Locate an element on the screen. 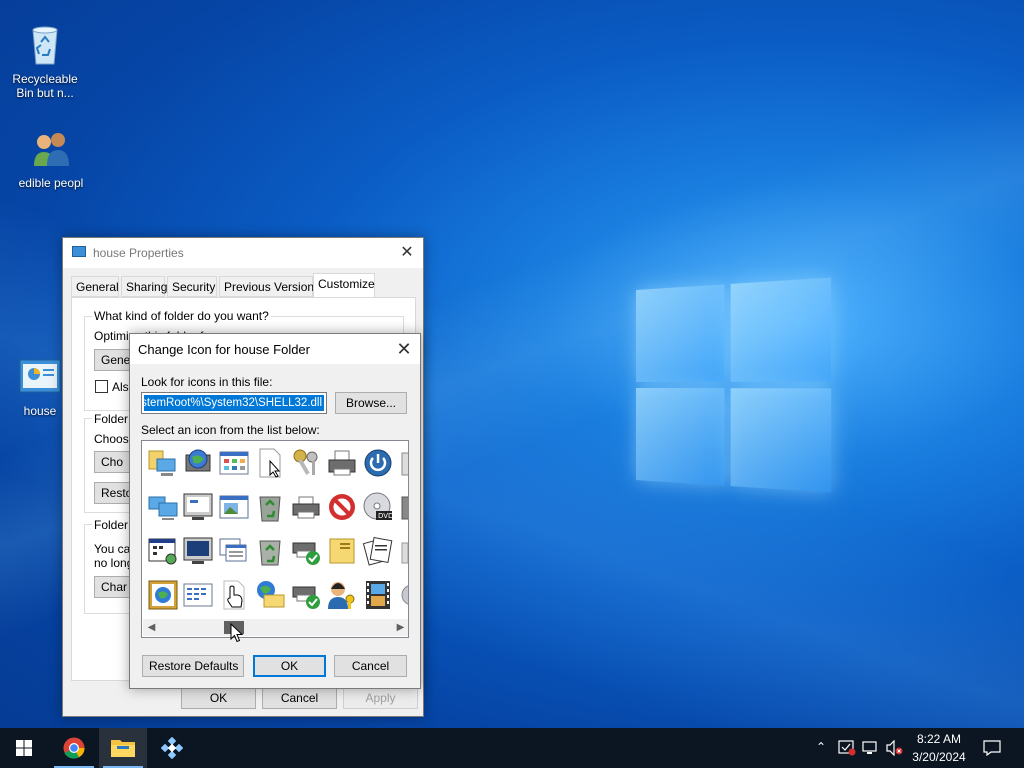 The width and height of the screenshot is (1024, 768). folder-icons-text: You ca is located at coordinates (112, 549).